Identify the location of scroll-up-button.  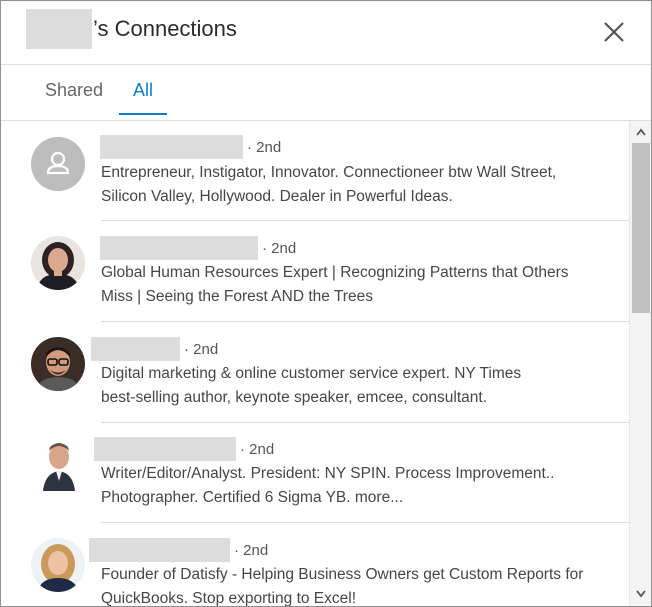
(640, 132).